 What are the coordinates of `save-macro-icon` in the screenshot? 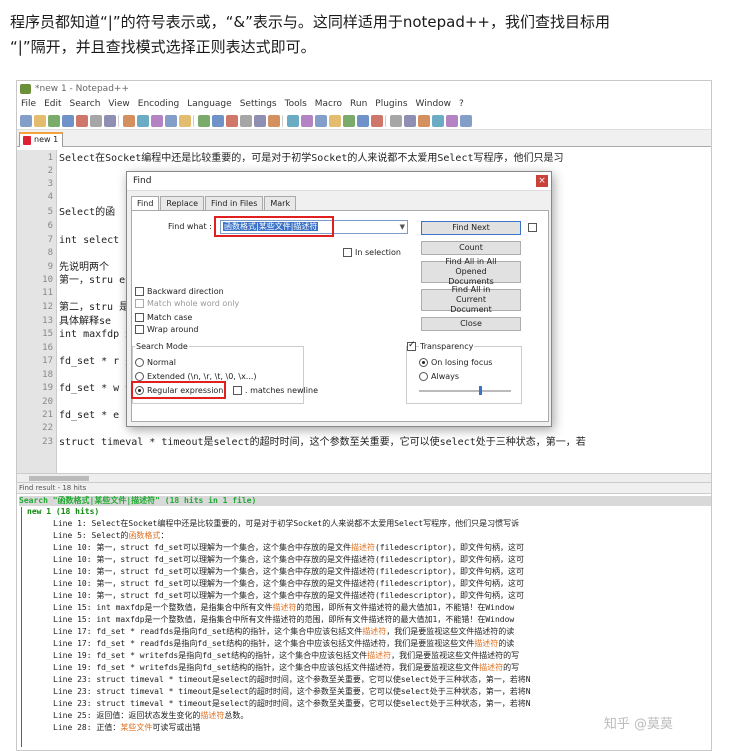 It's located at (466, 120).